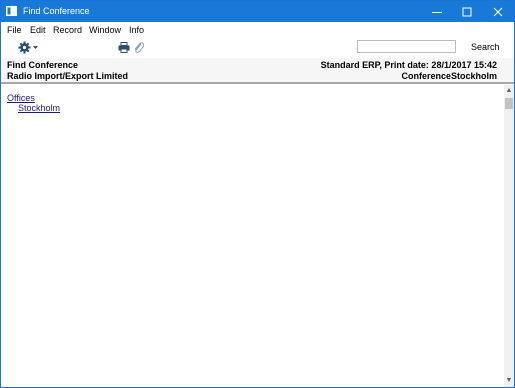 The height and width of the screenshot is (388, 515). I want to click on window-title: Find Conference, so click(56, 11).